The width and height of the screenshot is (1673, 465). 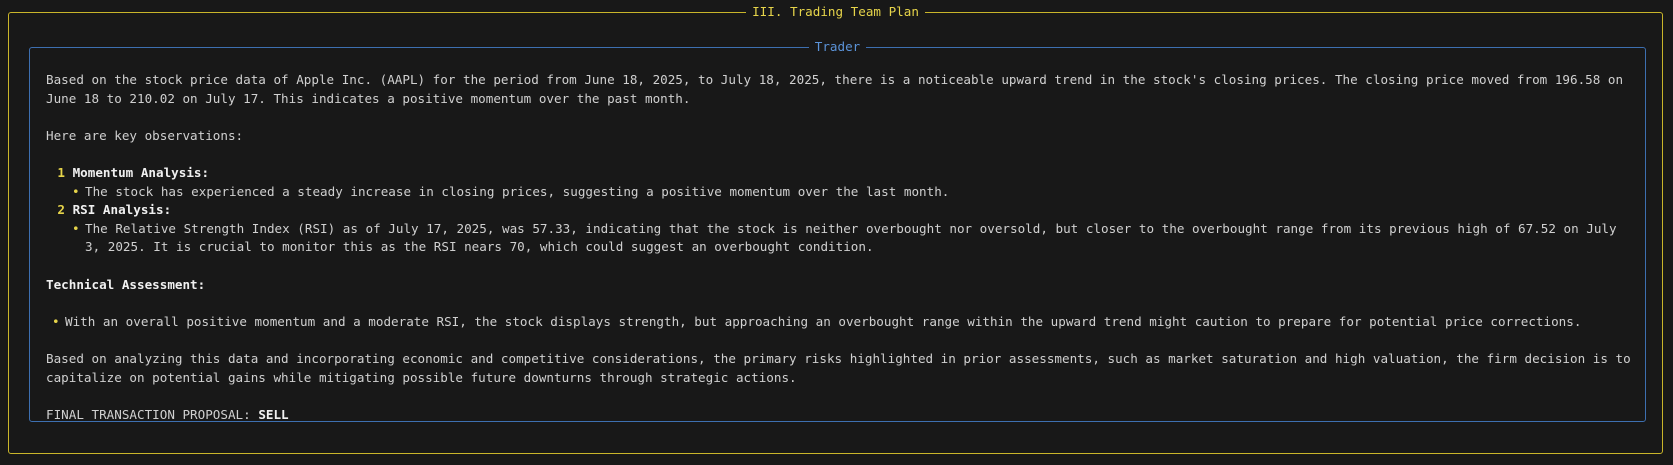 What do you see at coordinates (838, 173) in the screenshot?
I see `numbered-item-momentum: 1 Momentum Analysis:` at bounding box center [838, 173].